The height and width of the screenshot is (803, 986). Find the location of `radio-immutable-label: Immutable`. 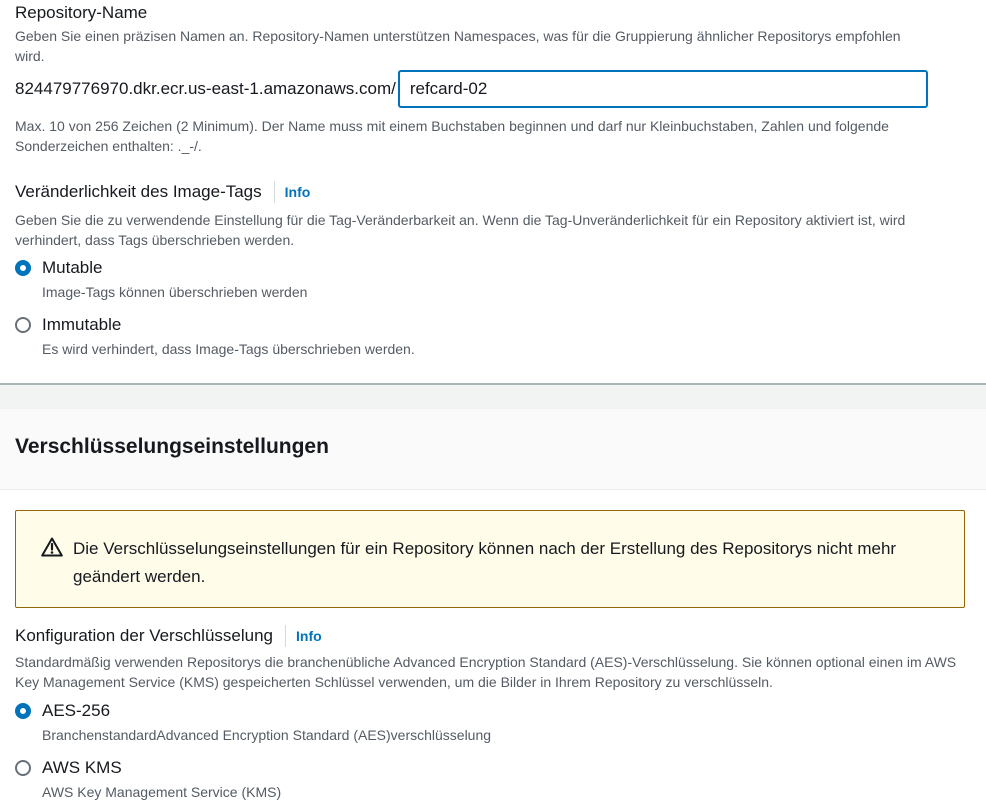

radio-immutable-label: Immutable is located at coordinates (82, 324).